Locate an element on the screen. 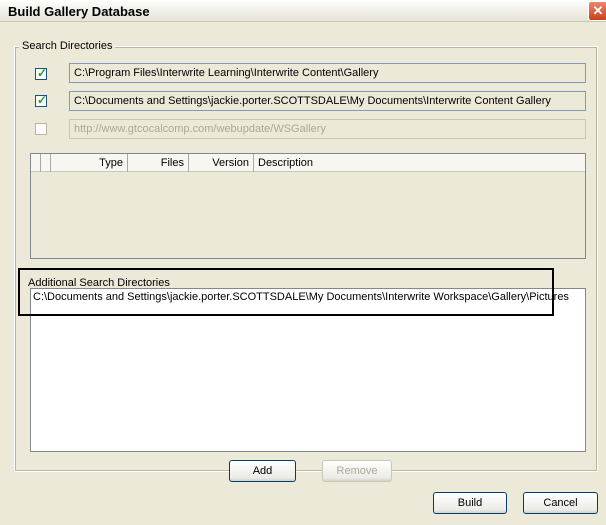  column-blank is located at coordinates (46, 163).